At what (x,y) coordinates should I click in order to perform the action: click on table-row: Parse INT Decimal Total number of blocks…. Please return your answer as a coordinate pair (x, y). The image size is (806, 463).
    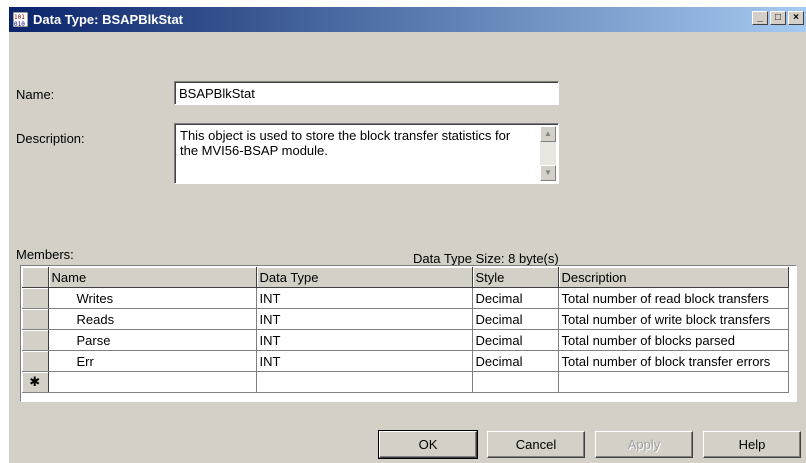
    Looking at the image, I should click on (405, 340).